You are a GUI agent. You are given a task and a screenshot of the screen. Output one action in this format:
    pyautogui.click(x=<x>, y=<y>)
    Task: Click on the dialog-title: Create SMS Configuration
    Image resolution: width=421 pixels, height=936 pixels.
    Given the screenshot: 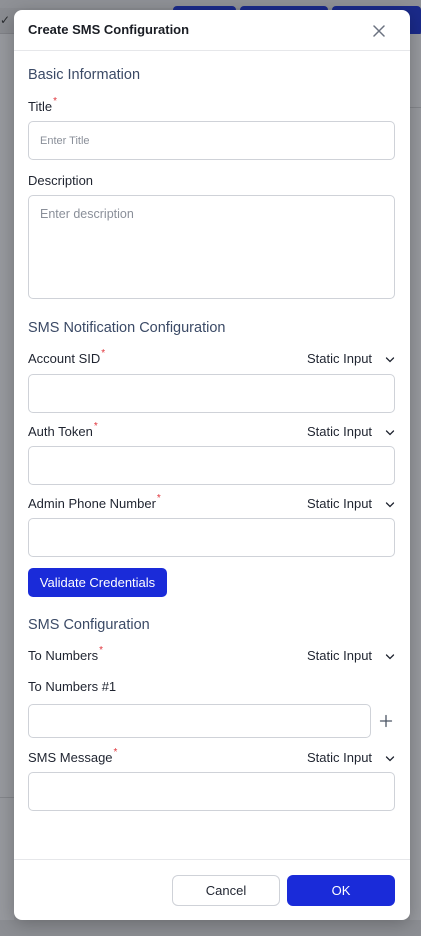 What is the action you would take?
    pyautogui.click(x=109, y=29)
    